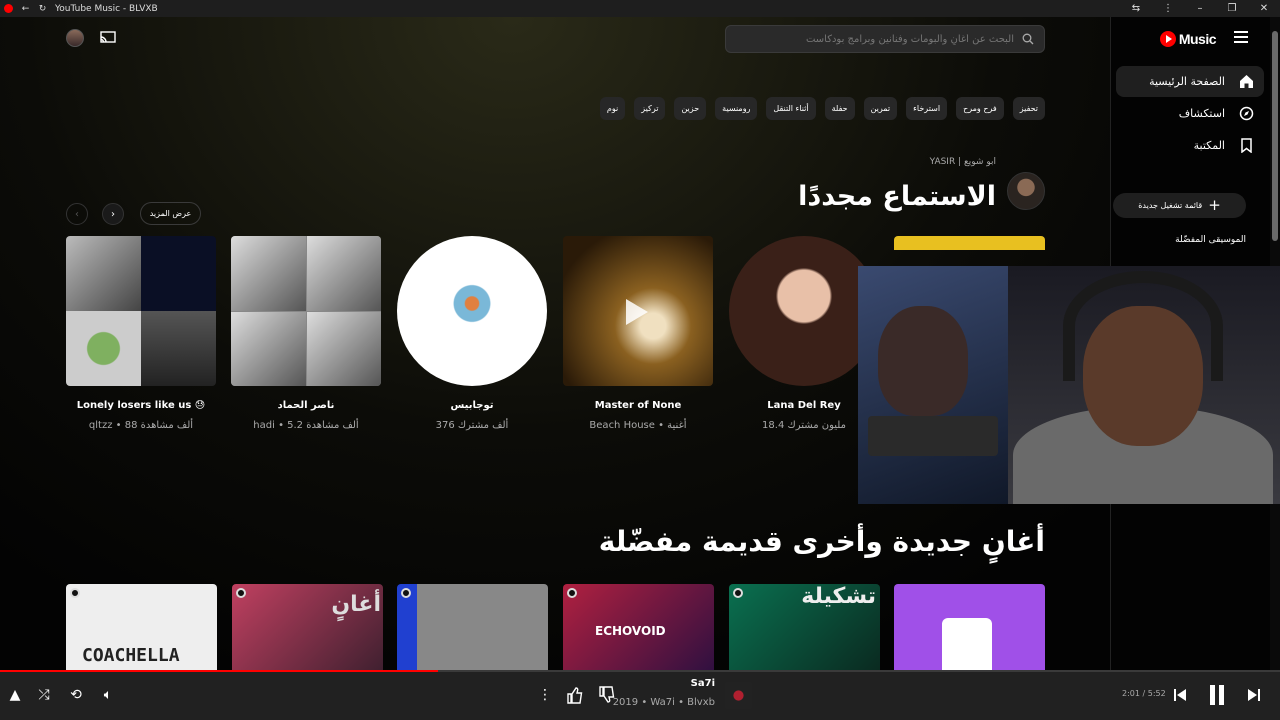  I want to click on chip-workout: تمرين, so click(880, 108).